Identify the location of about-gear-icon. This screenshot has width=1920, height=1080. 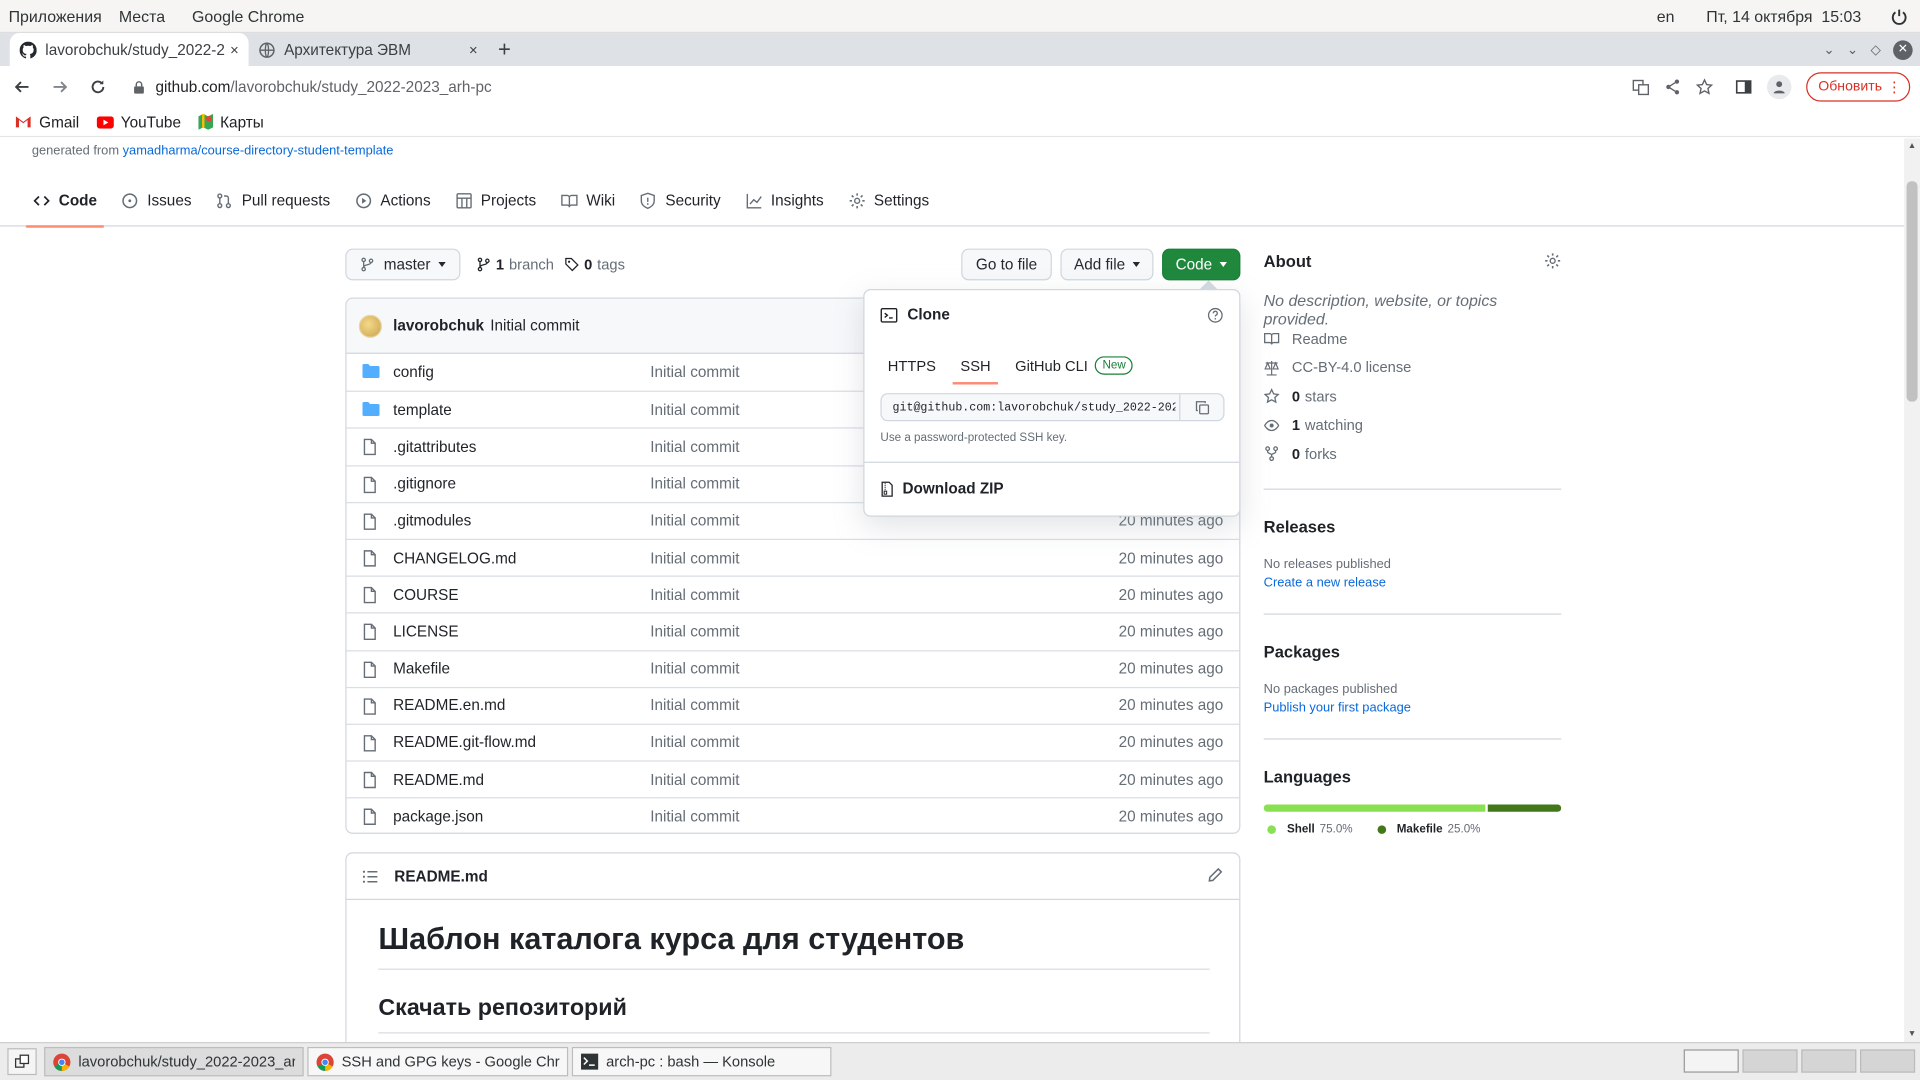
(1552, 263).